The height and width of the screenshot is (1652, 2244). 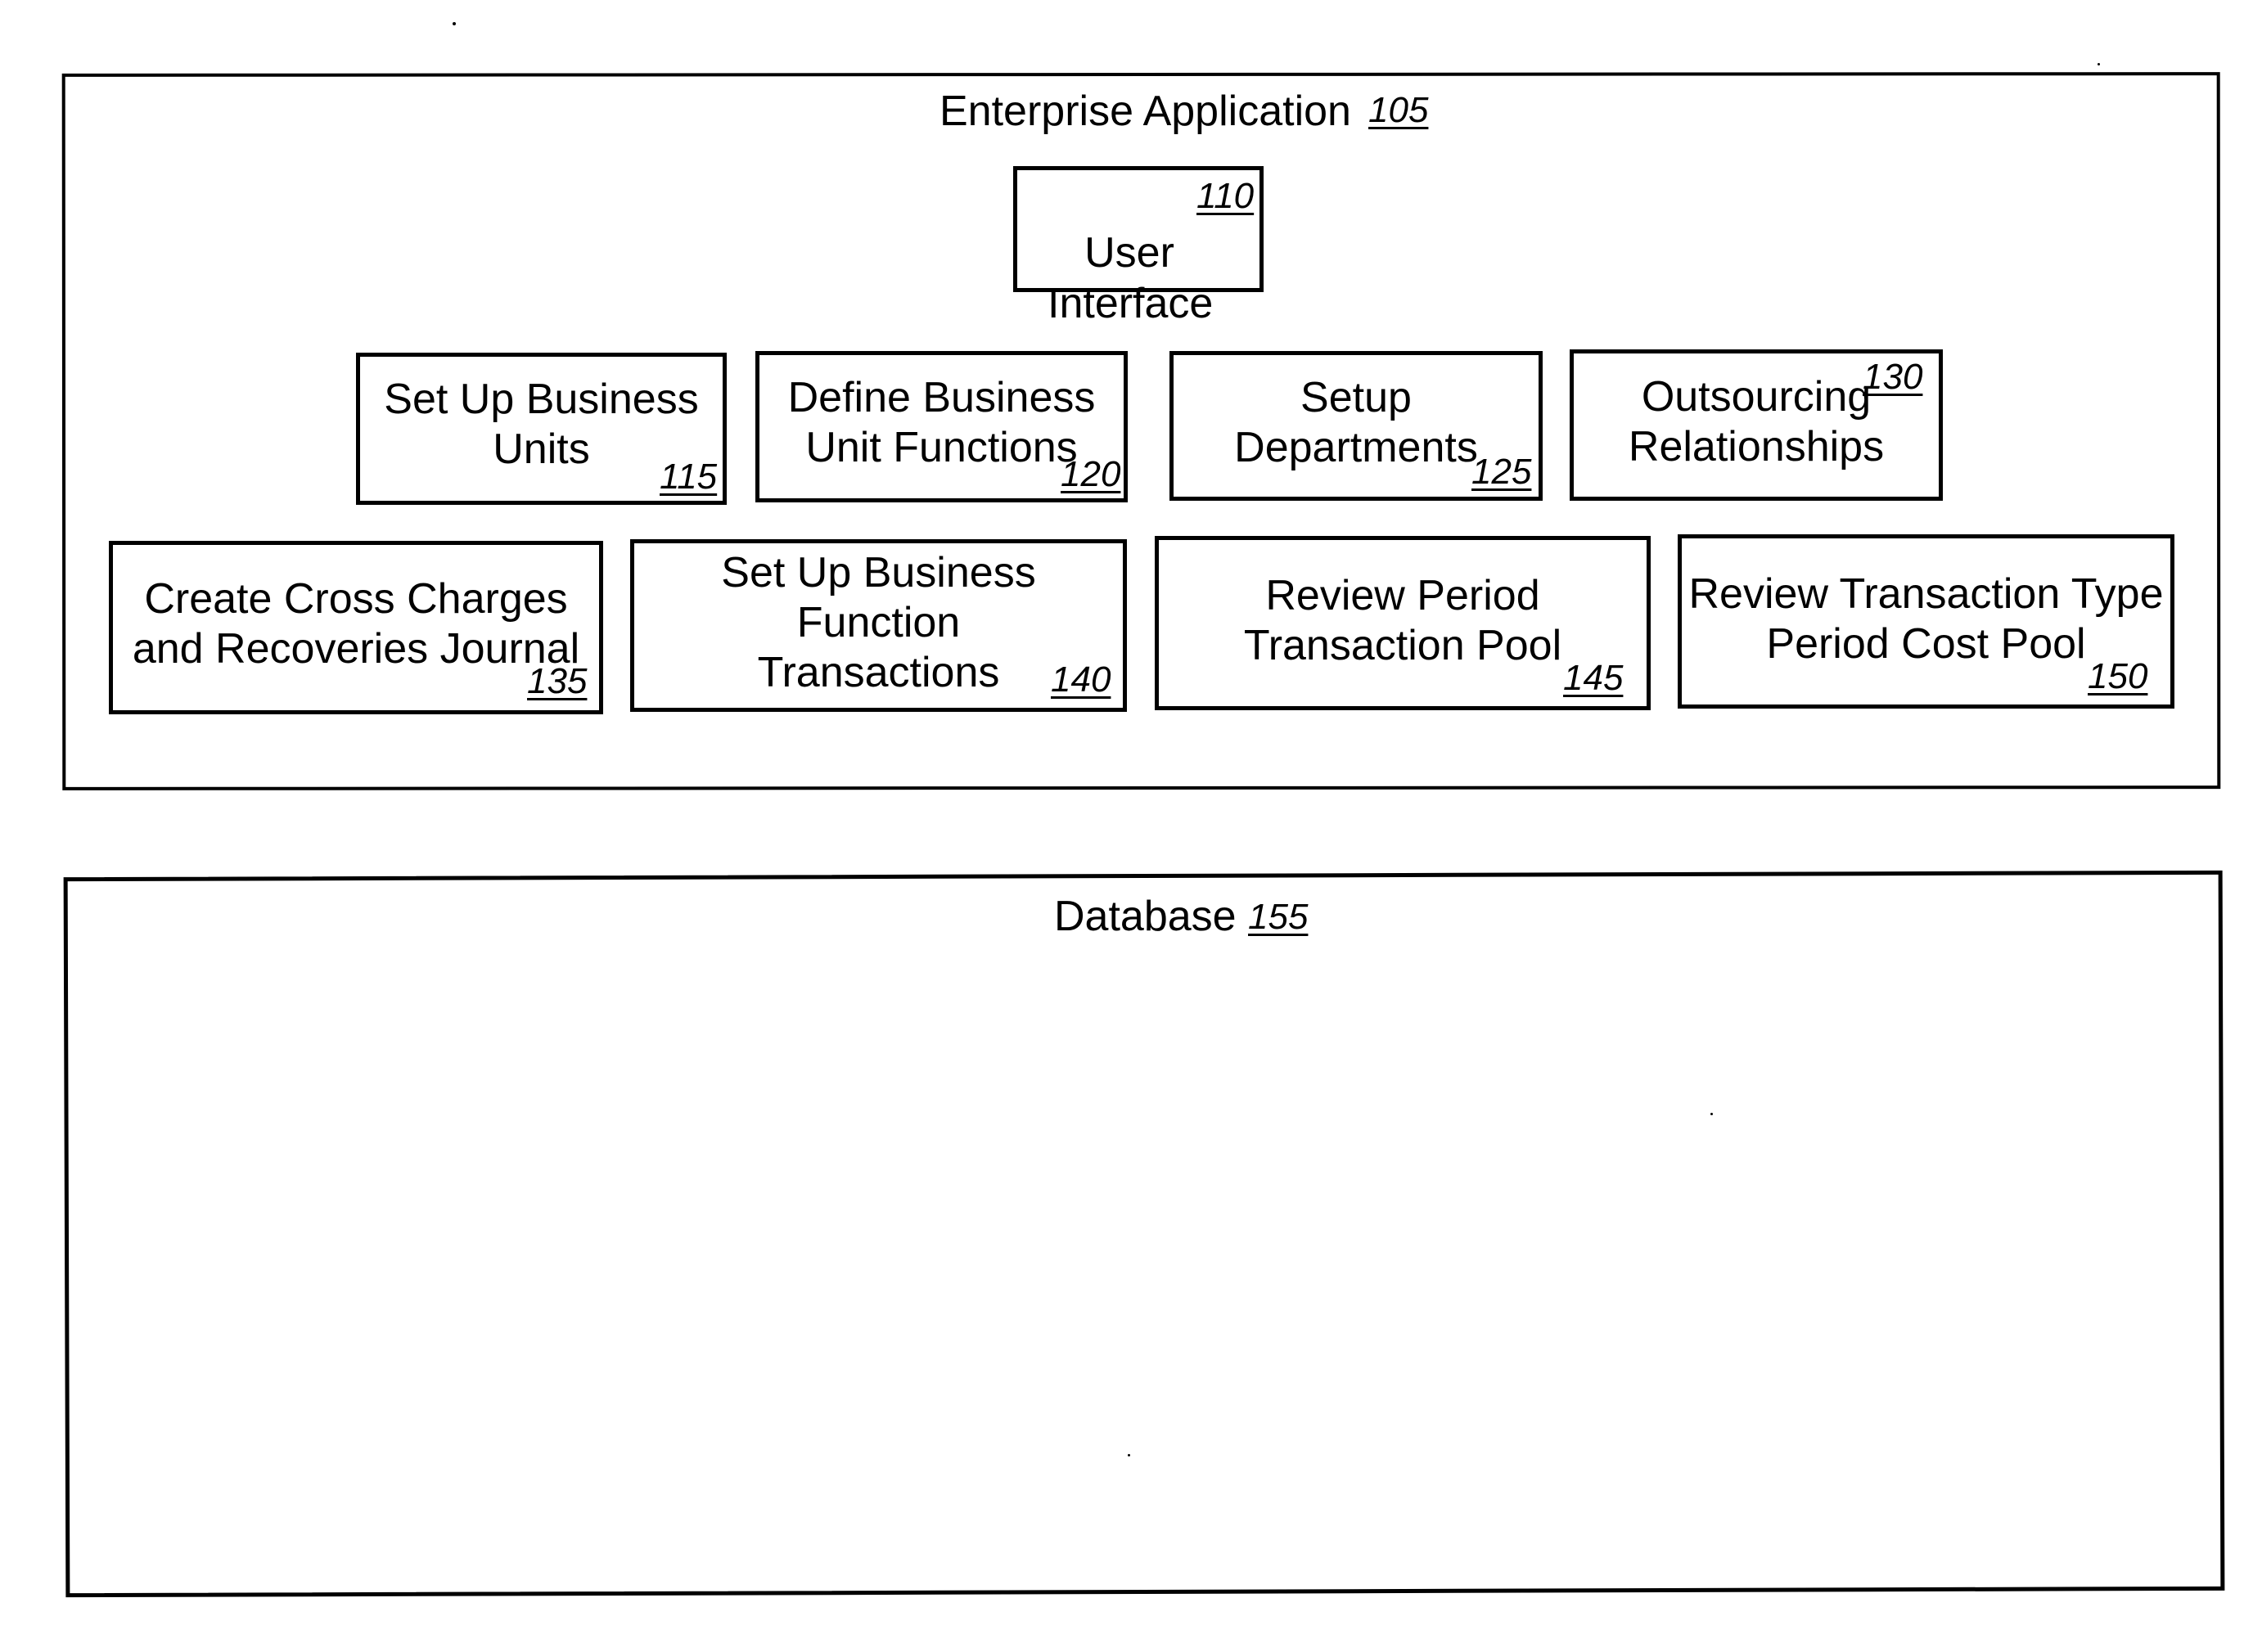 What do you see at coordinates (1131, 278) in the screenshot?
I see `user-interface-label: User Interface` at bounding box center [1131, 278].